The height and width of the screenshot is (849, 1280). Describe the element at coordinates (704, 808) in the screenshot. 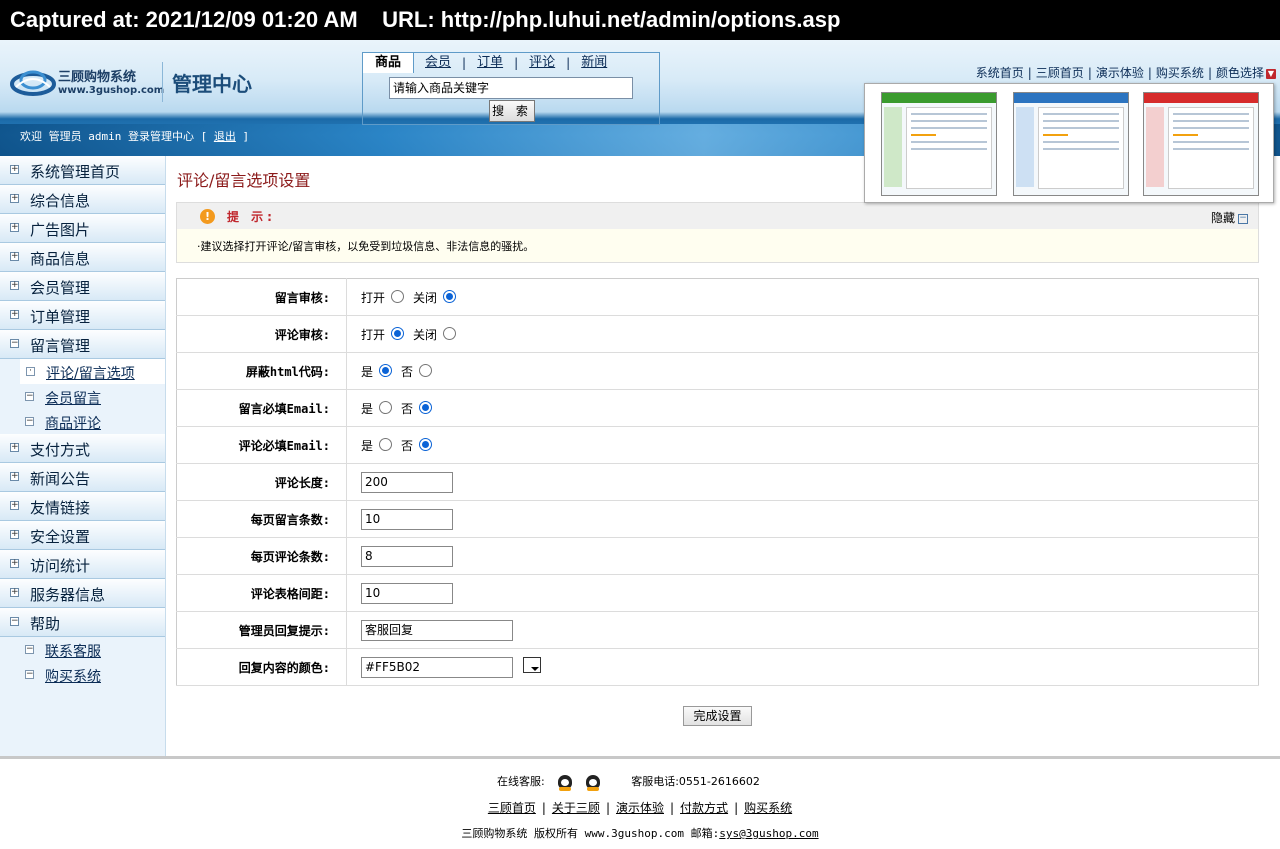

I see `footer-link-payment: 付款方式` at that location.